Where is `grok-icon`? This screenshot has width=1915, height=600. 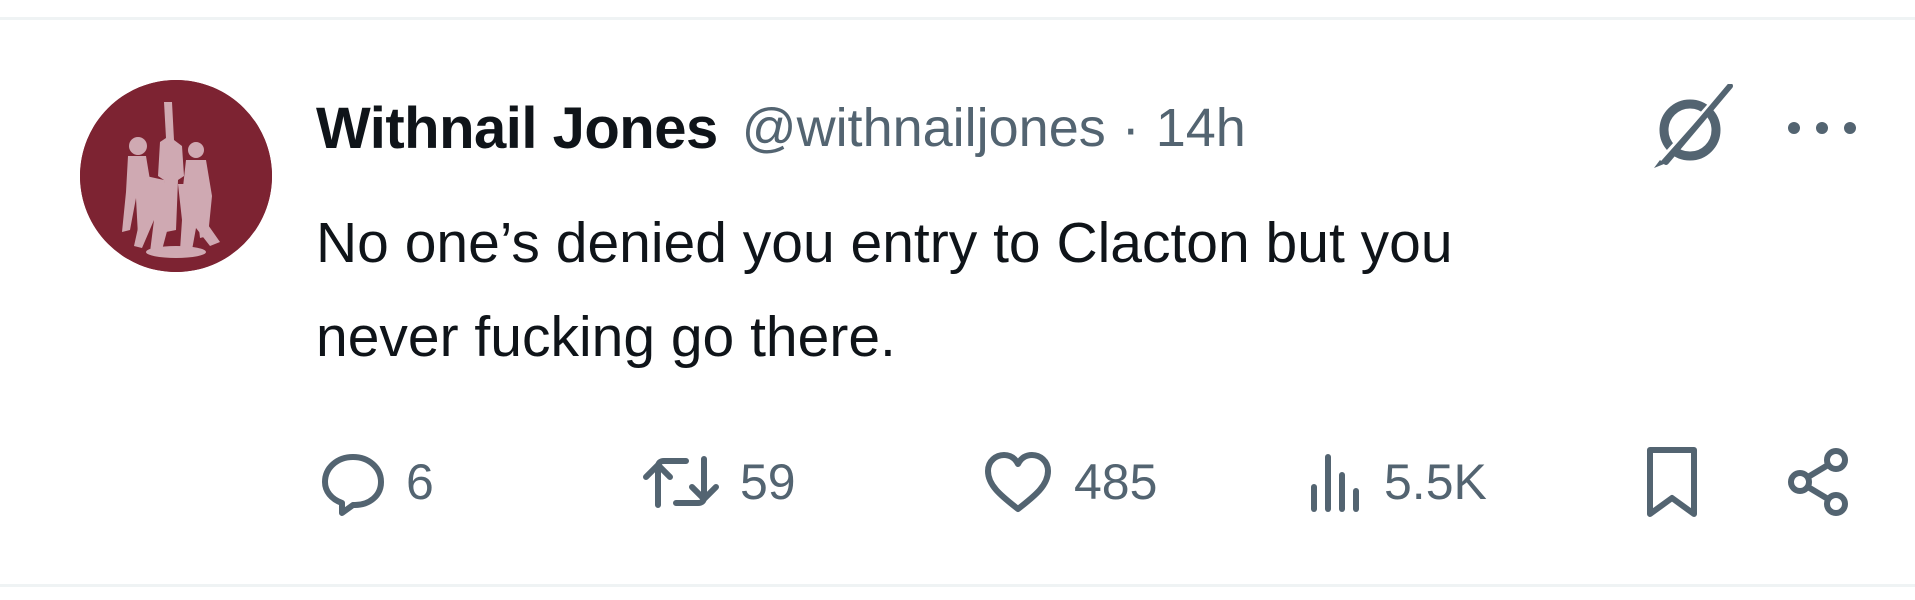 grok-icon is located at coordinates (1690, 128).